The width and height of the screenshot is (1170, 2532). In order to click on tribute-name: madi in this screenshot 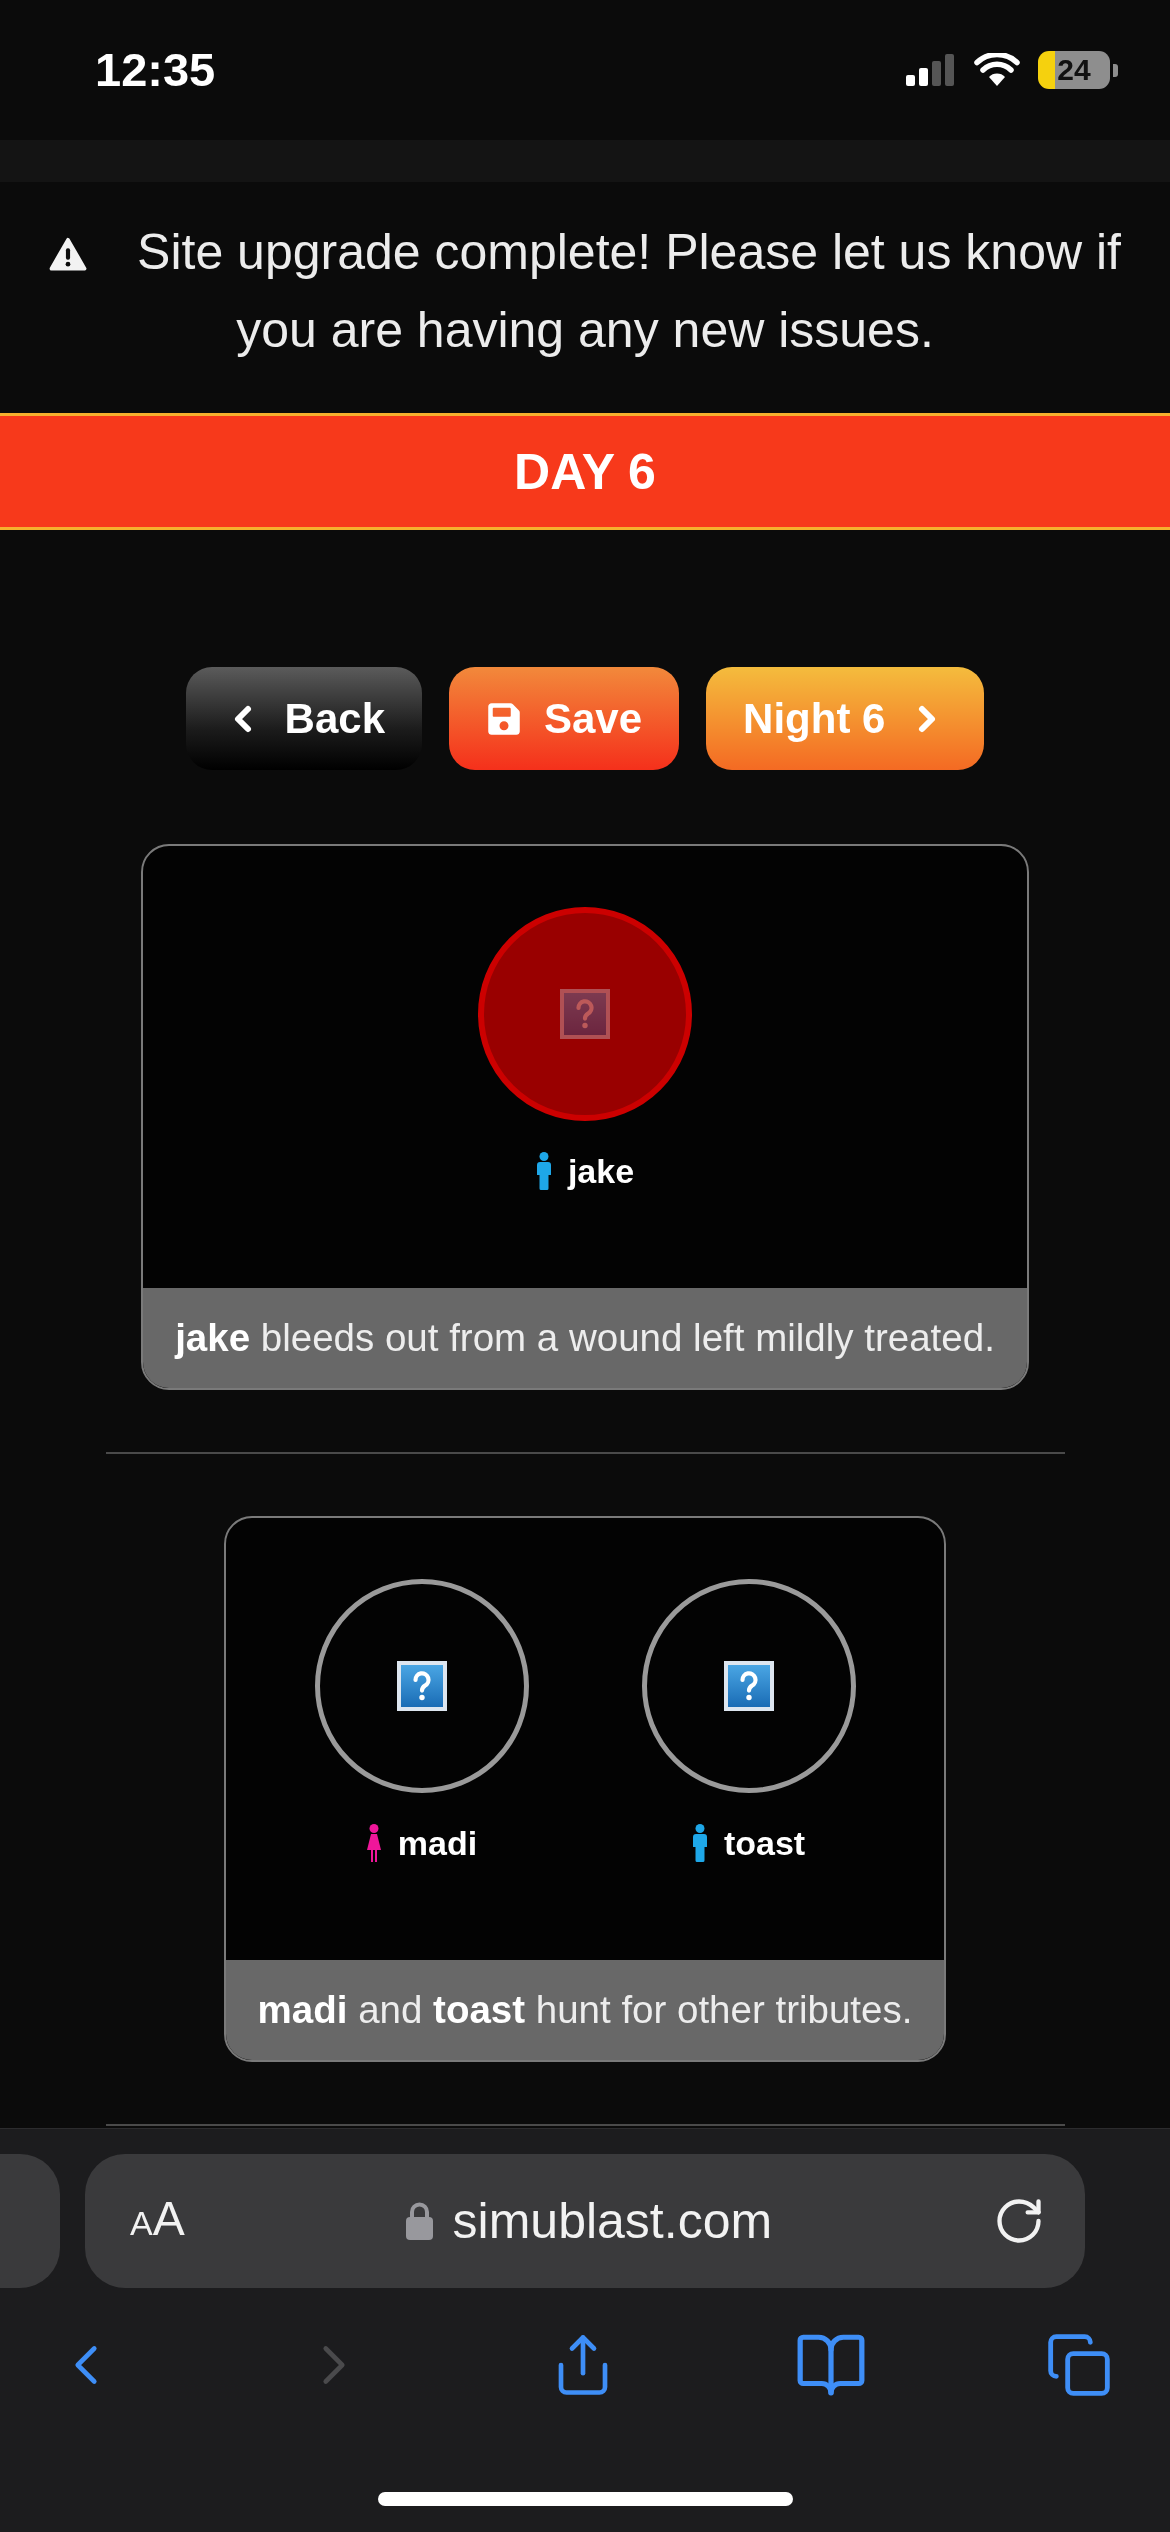, I will do `click(437, 1843)`.